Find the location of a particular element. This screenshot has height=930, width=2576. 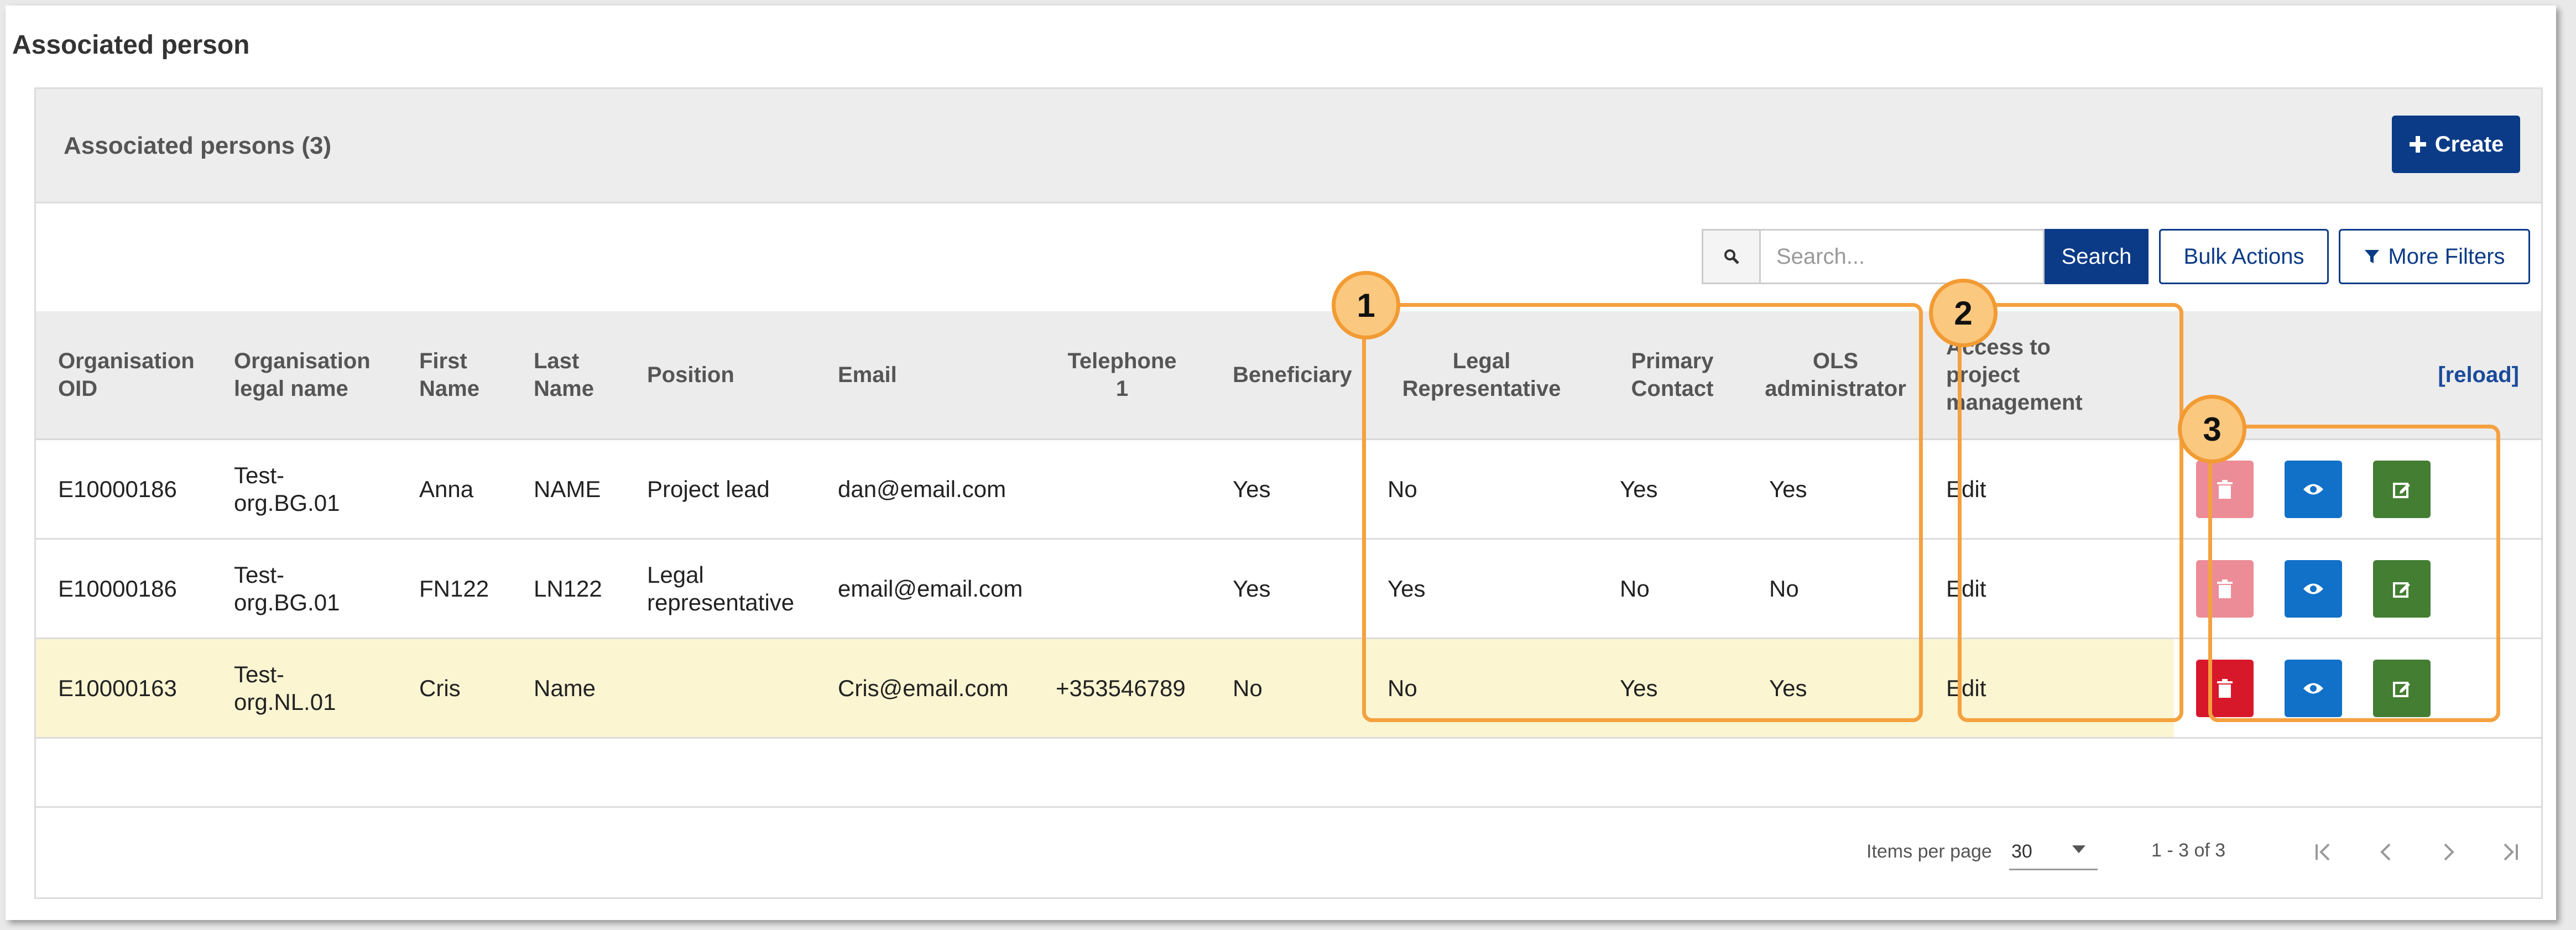

cell-position: Project lead is located at coordinates (720, 489).